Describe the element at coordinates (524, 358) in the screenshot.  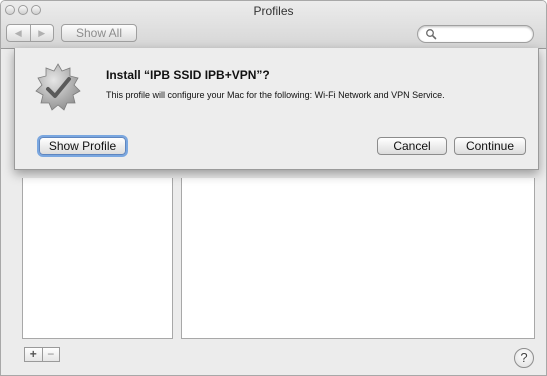
I see `help-button: ?` at that location.